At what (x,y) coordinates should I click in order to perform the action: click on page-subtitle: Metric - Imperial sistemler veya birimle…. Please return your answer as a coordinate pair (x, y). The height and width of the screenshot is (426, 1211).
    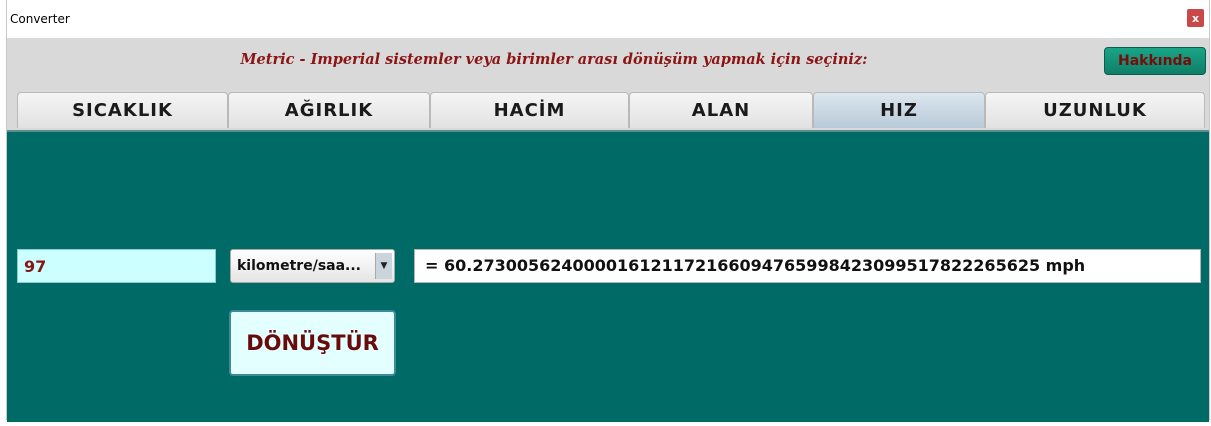
    Looking at the image, I should click on (554, 59).